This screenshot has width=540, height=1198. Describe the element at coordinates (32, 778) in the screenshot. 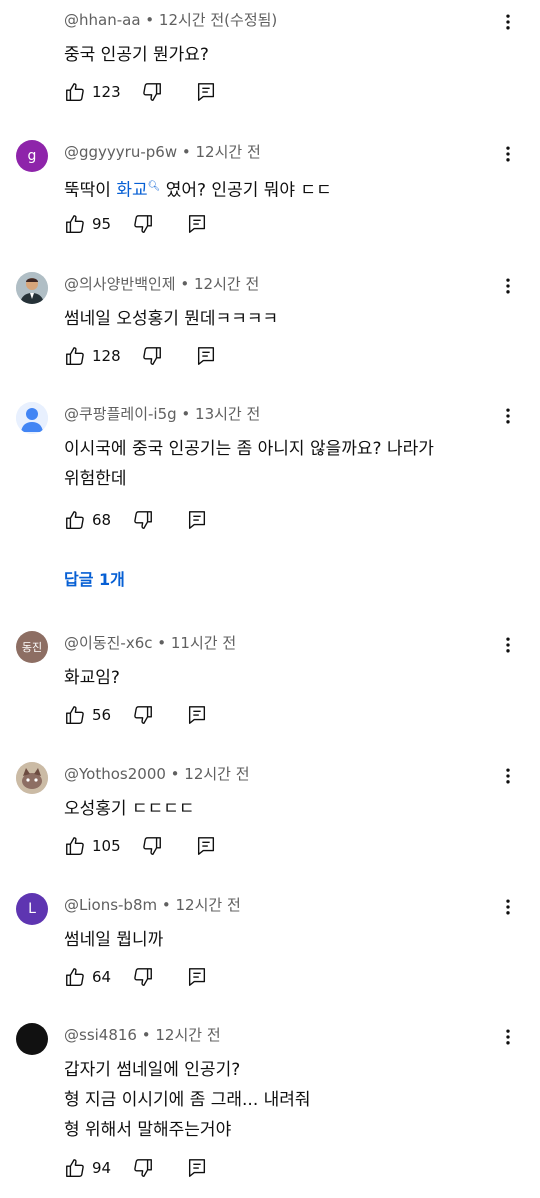

I see `cat-avatar` at that location.